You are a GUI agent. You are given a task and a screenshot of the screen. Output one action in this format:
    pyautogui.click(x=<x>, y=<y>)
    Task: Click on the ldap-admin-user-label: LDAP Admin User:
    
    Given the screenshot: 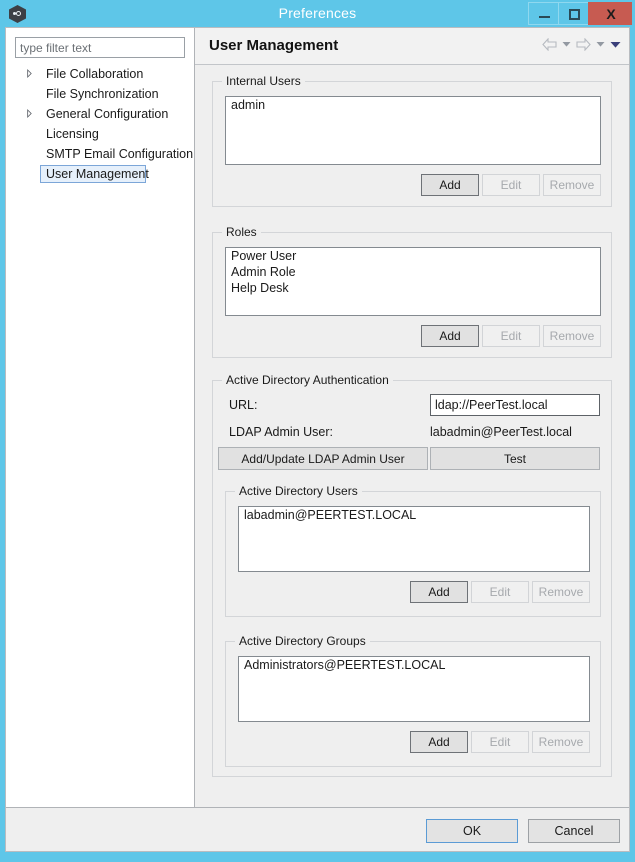 What is the action you would take?
    pyautogui.click(x=281, y=432)
    